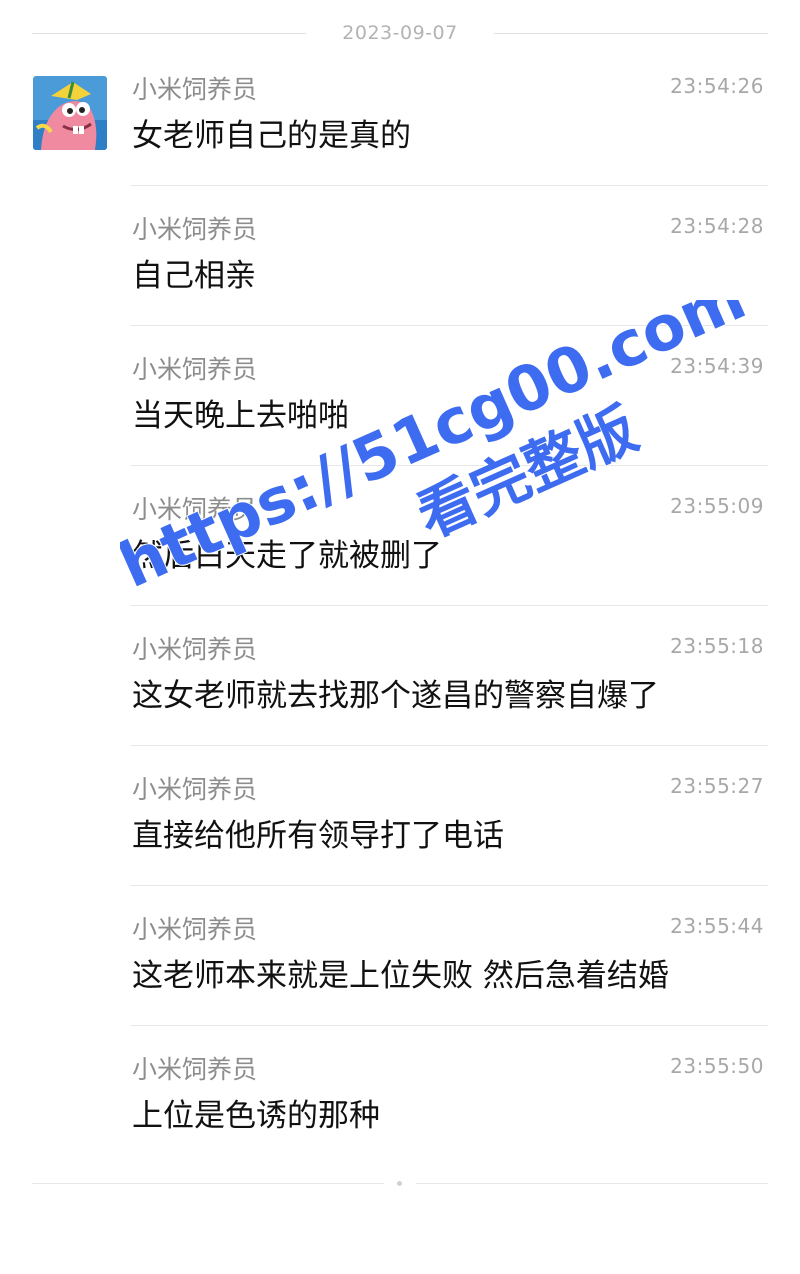  Describe the element at coordinates (287, 556) in the screenshot. I see `message-text: 然后白天走了就被删了` at that location.